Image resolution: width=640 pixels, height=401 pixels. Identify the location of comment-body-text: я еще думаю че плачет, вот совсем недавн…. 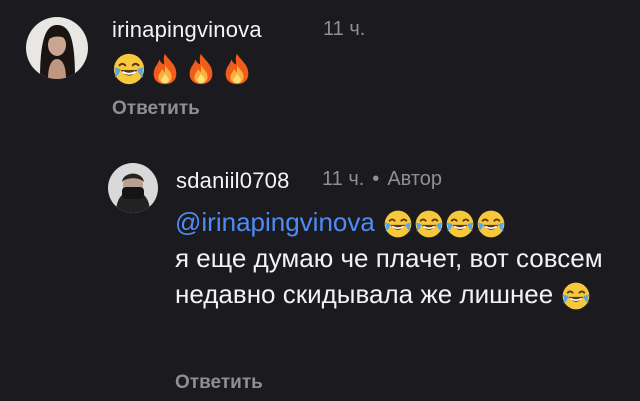
(389, 276).